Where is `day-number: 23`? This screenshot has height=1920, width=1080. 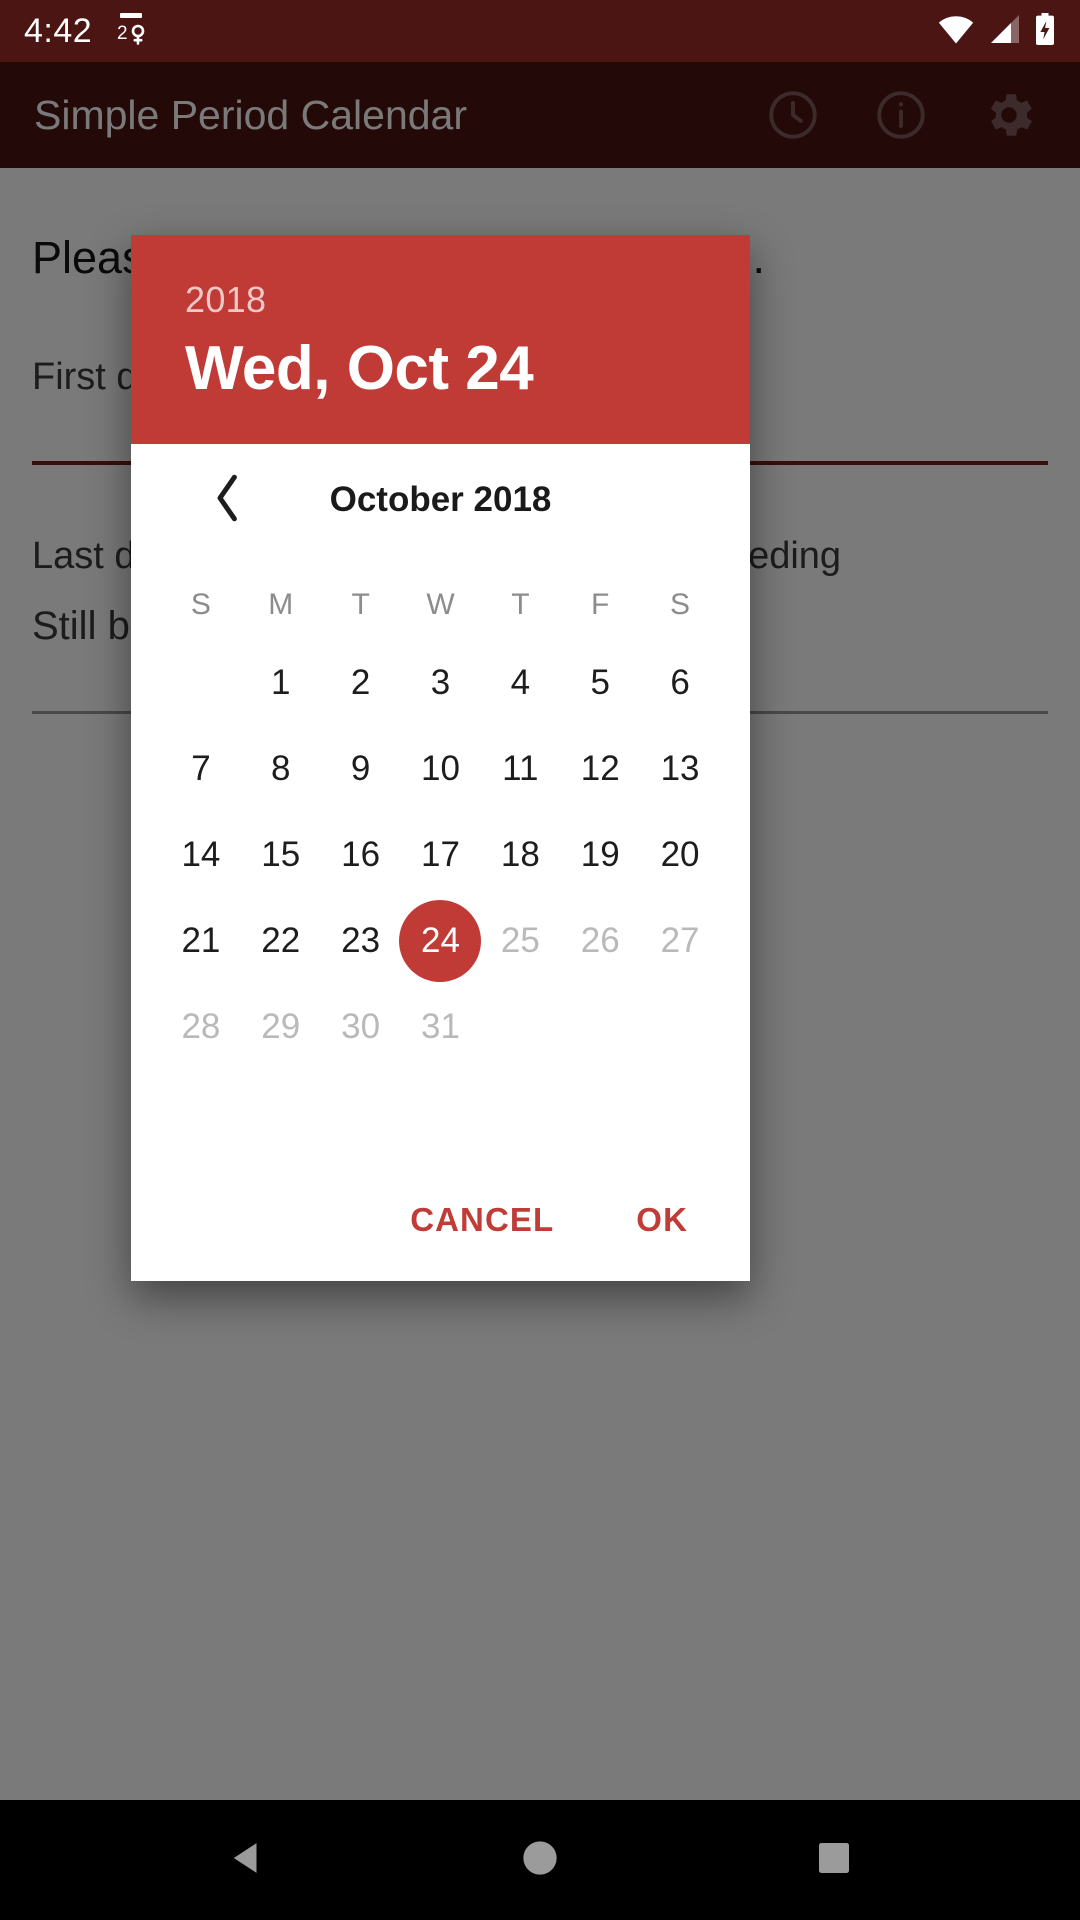
day-number: 23 is located at coordinates (361, 940).